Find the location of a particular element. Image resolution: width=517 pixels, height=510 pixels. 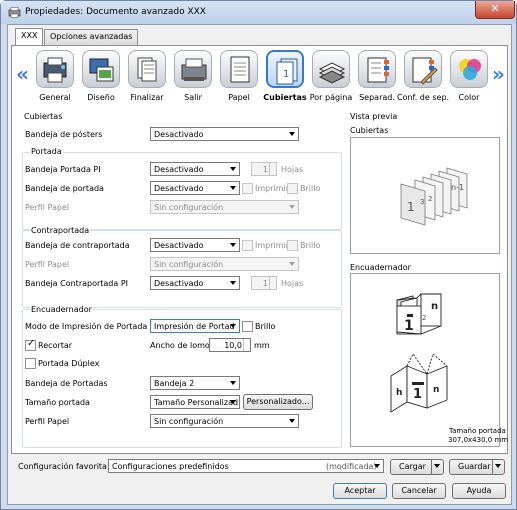

front-gloss-label: Brillo is located at coordinates (310, 188).